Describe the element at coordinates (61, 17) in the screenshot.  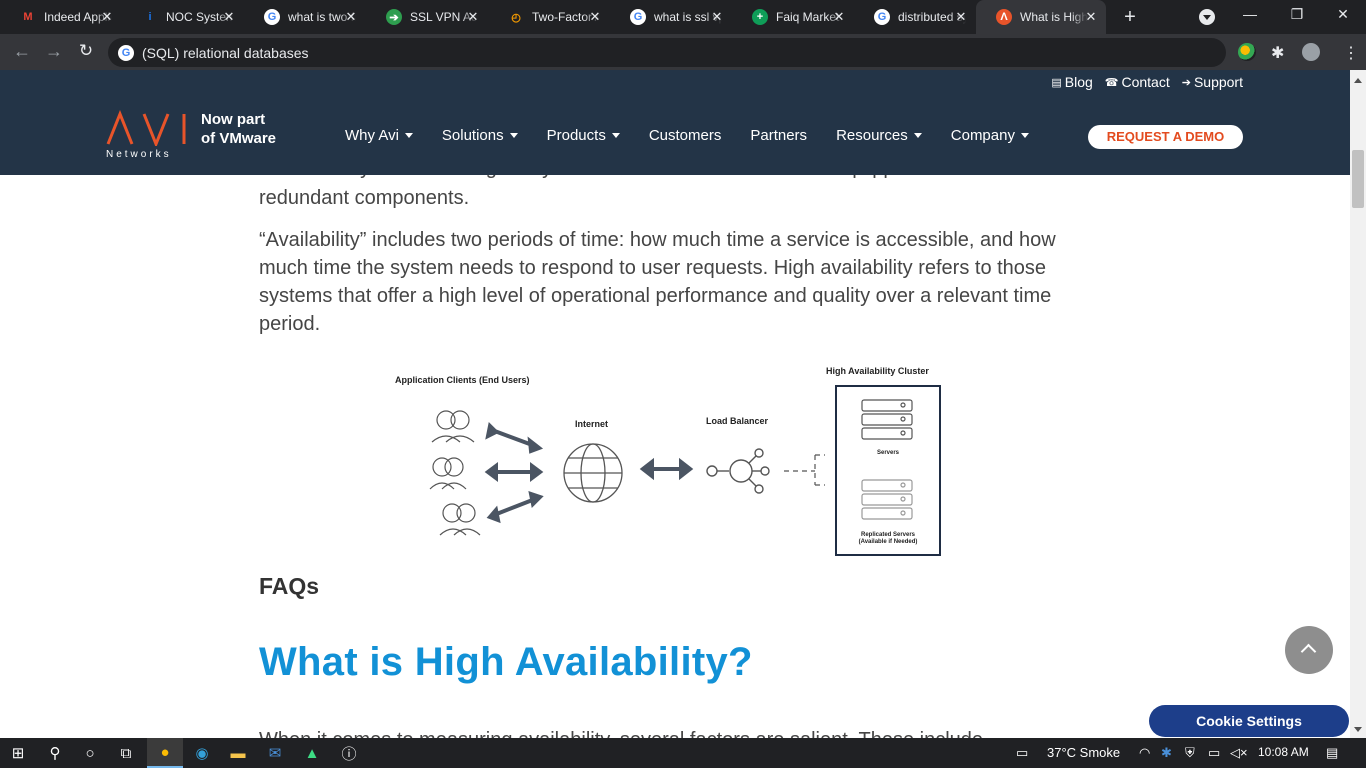
I see `browser-tab: MIndeed Applications✕` at that location.